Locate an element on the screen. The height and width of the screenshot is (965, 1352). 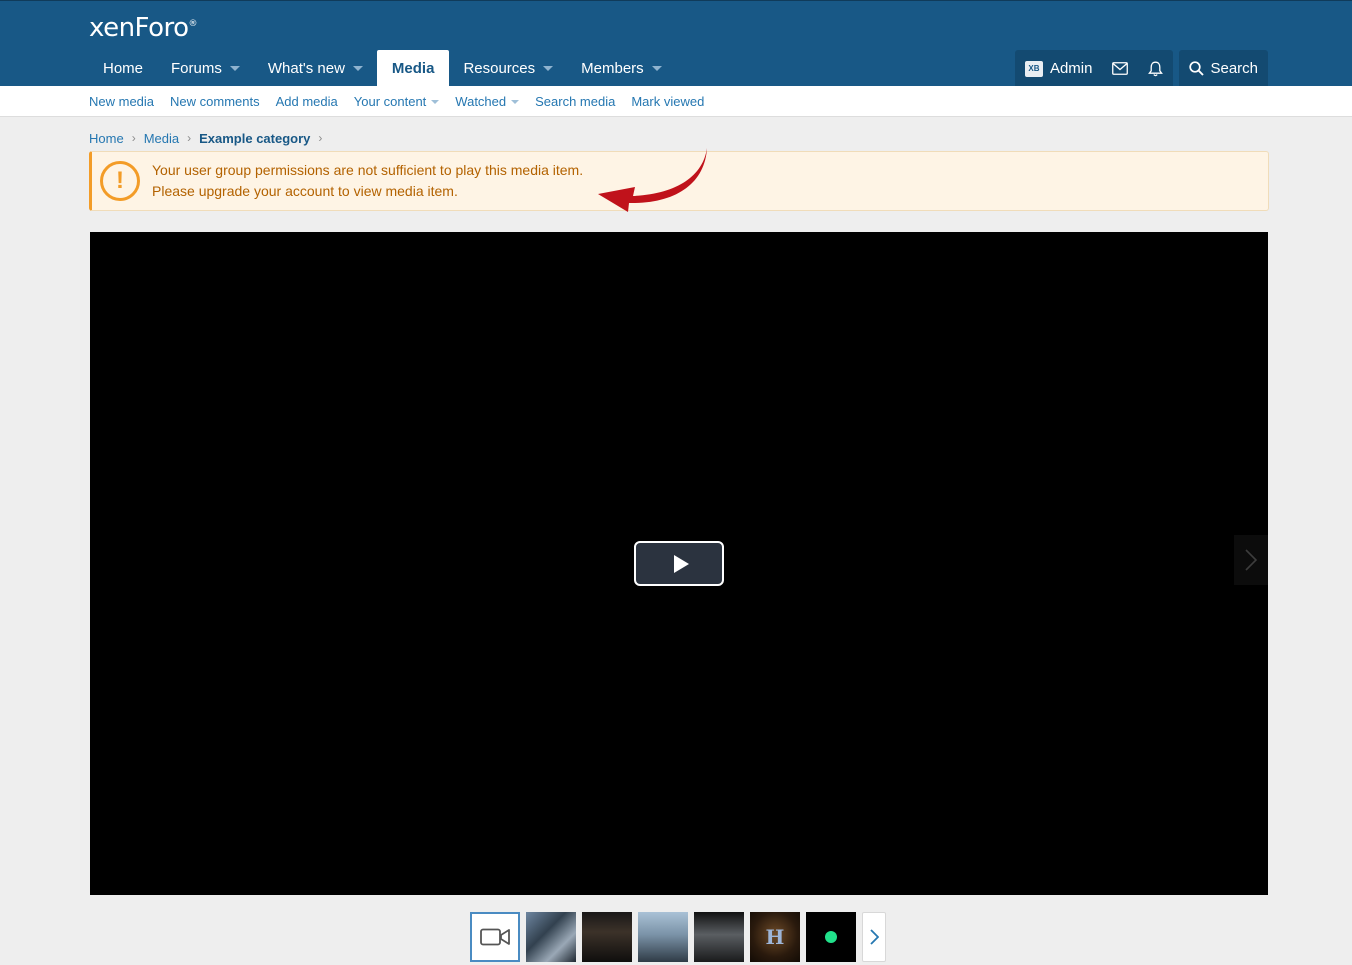
user-actions: XB Admin is located at coordinates (1094, 68).